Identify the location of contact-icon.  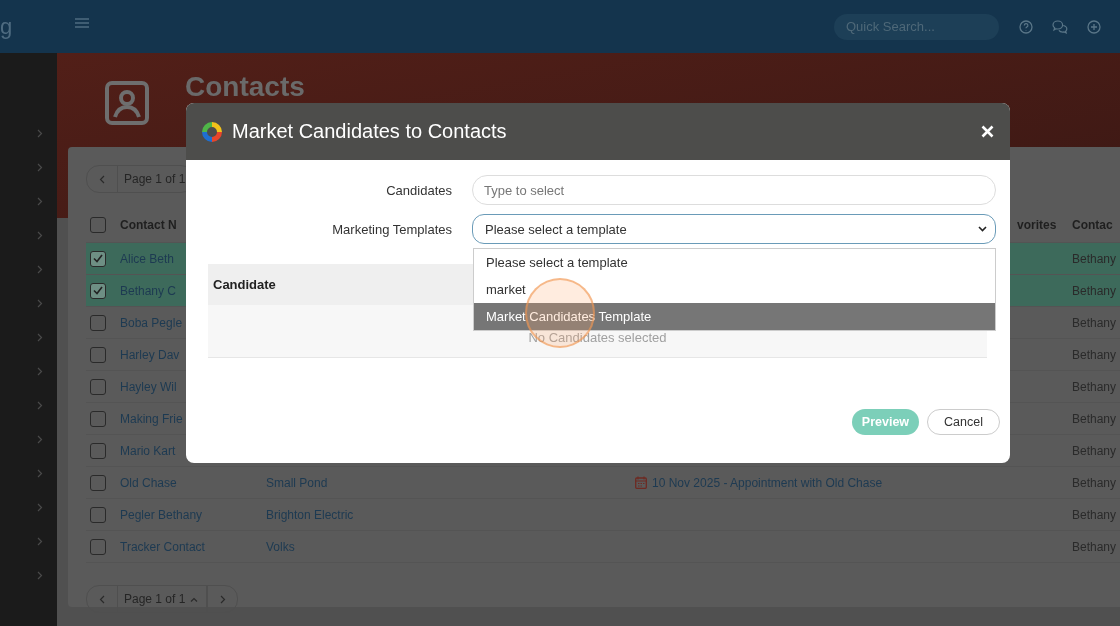
(127, 103).